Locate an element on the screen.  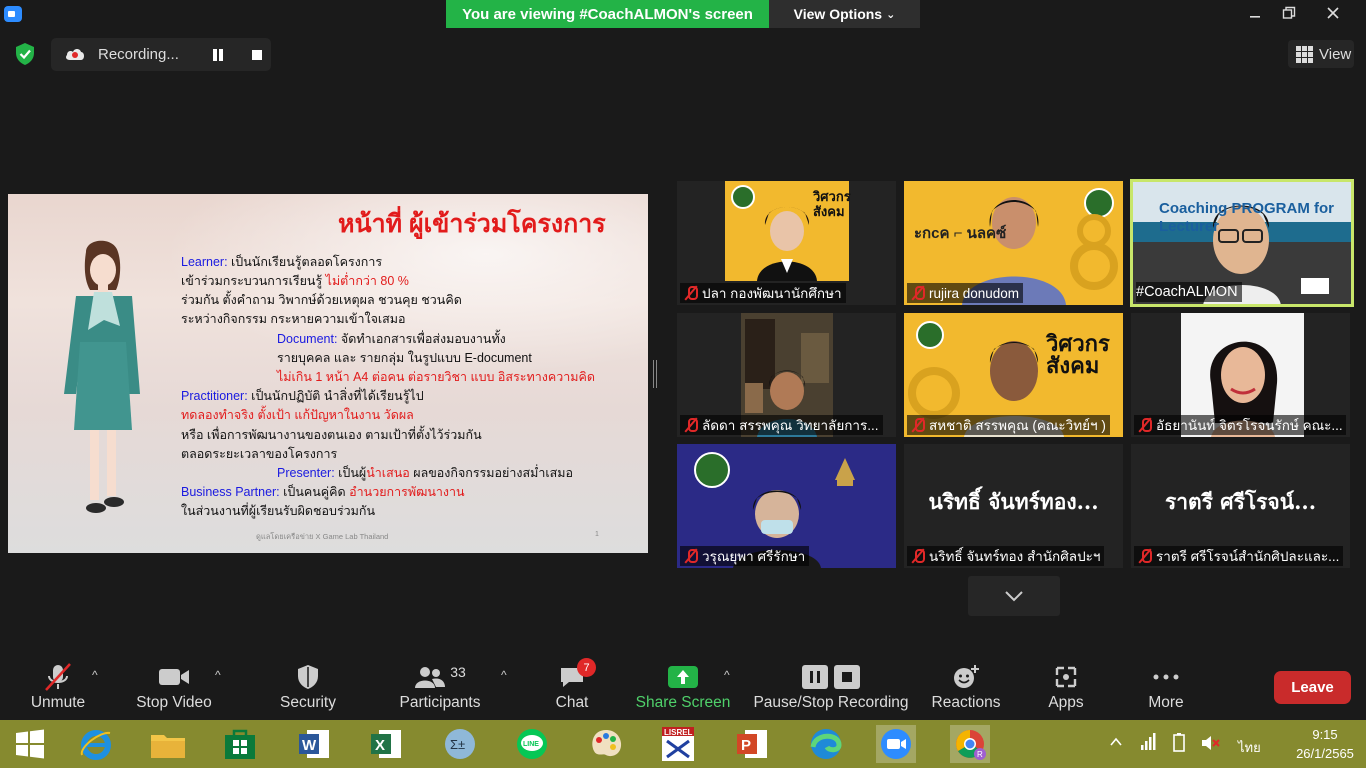
video-options-caret-icon: ^ is located at coordinates (220, 675).